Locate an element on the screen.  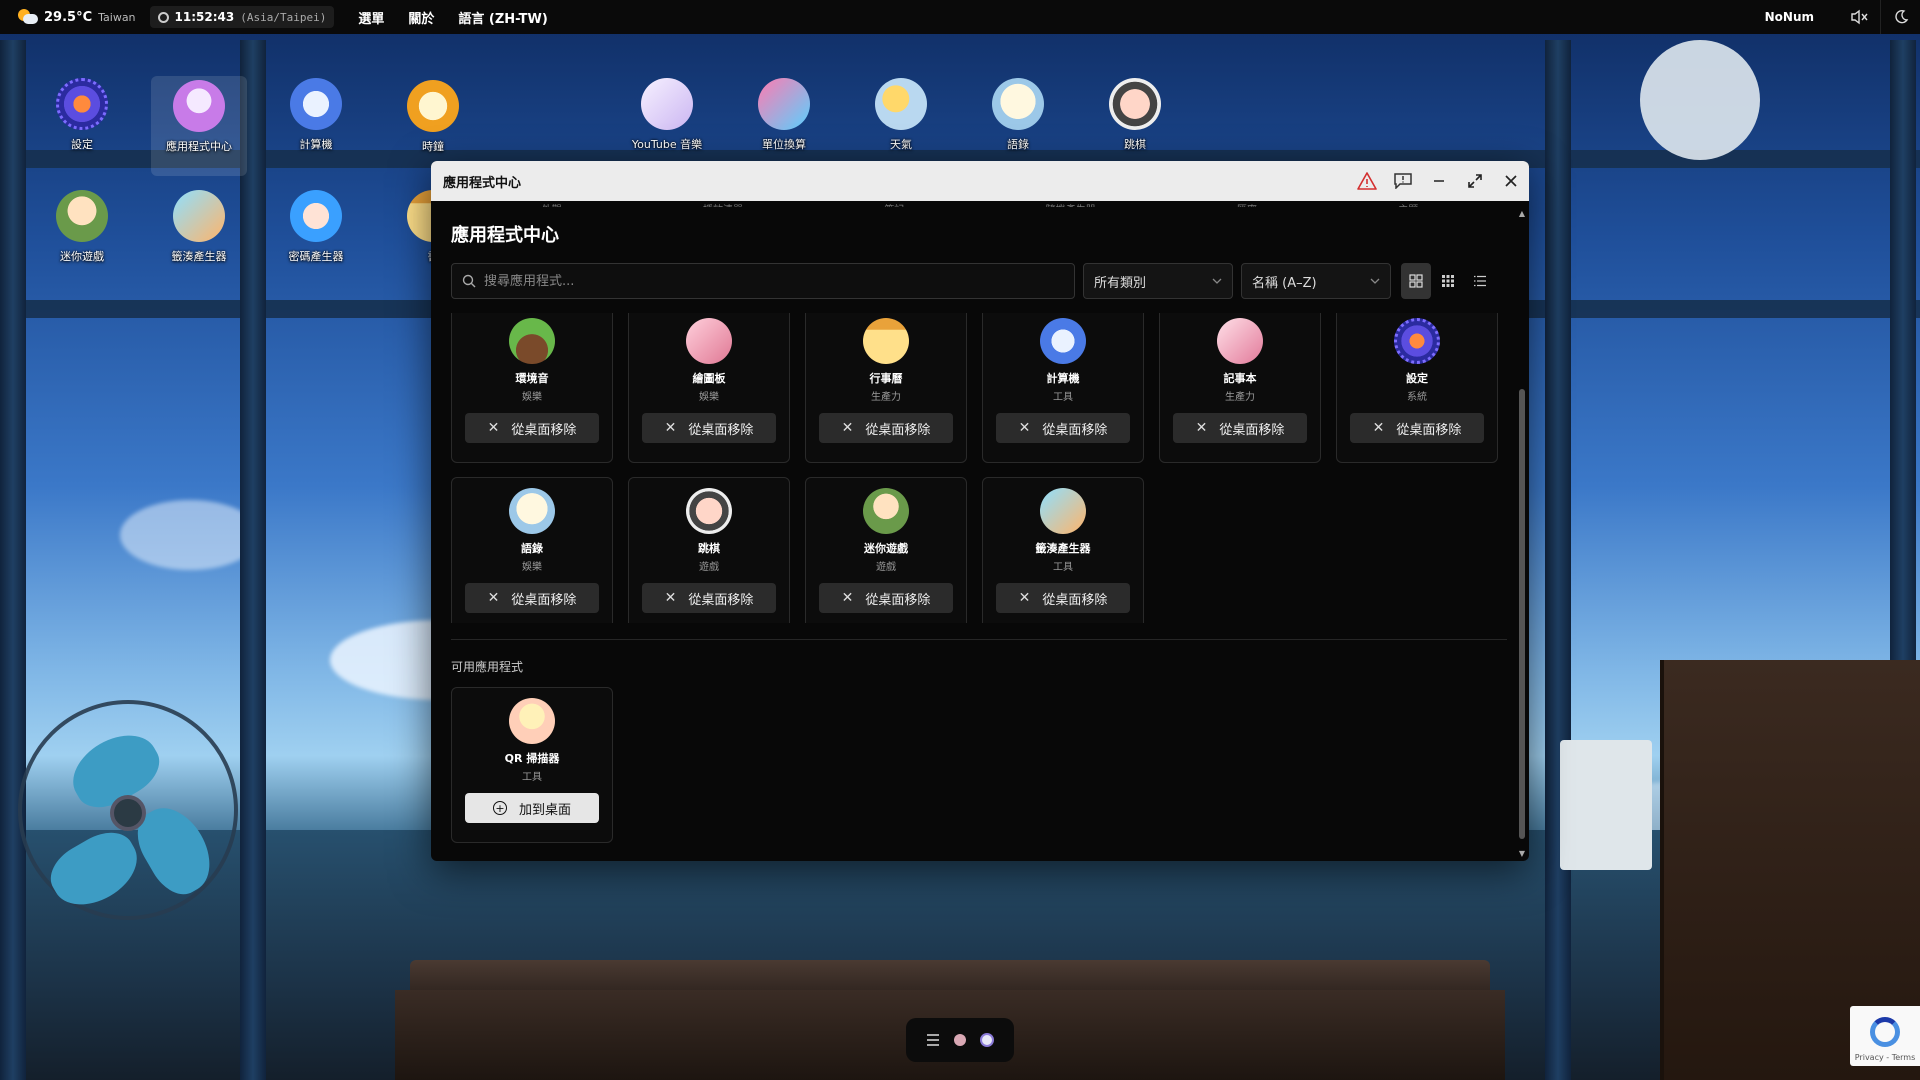
app-center-dock-icon is located at coordinates (987, 1040).